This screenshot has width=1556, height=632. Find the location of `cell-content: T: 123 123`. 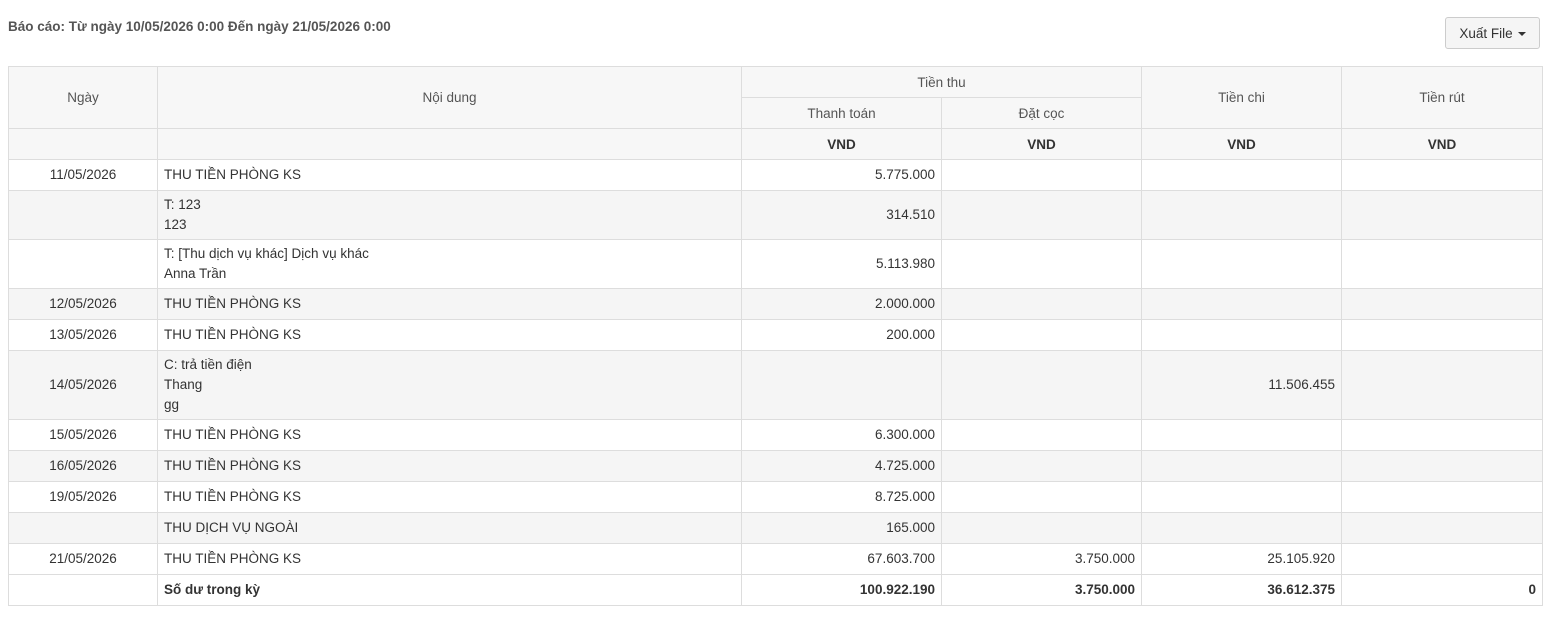

cell-content: T: 123 123 is located at coordinates (449, 215).